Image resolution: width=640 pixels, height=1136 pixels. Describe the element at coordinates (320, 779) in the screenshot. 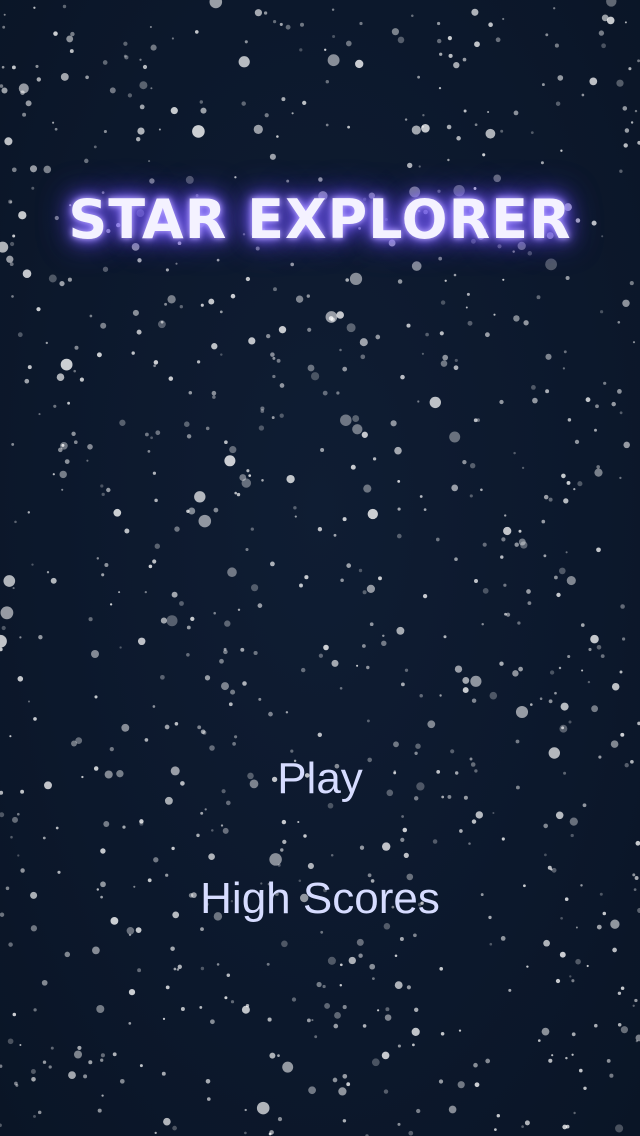

I see `play-button: Play` at that location.